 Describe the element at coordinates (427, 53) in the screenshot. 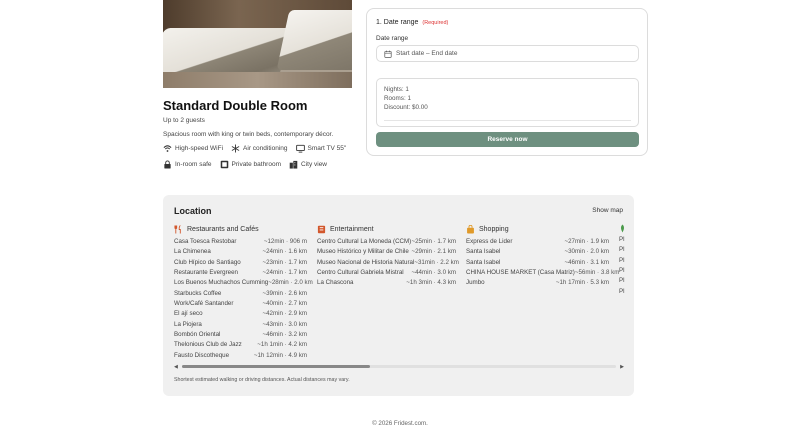

I see `date-range-placeholder: Start date – End date` at that location.